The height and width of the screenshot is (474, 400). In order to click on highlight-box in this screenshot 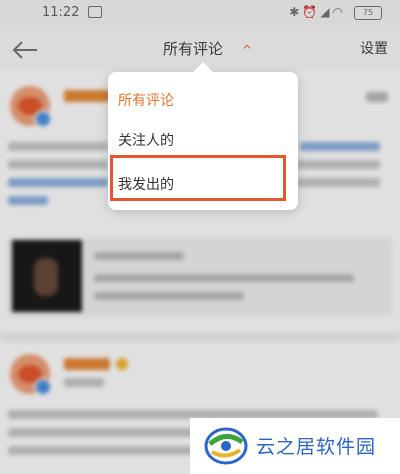, I will do `click(198, 178)`.